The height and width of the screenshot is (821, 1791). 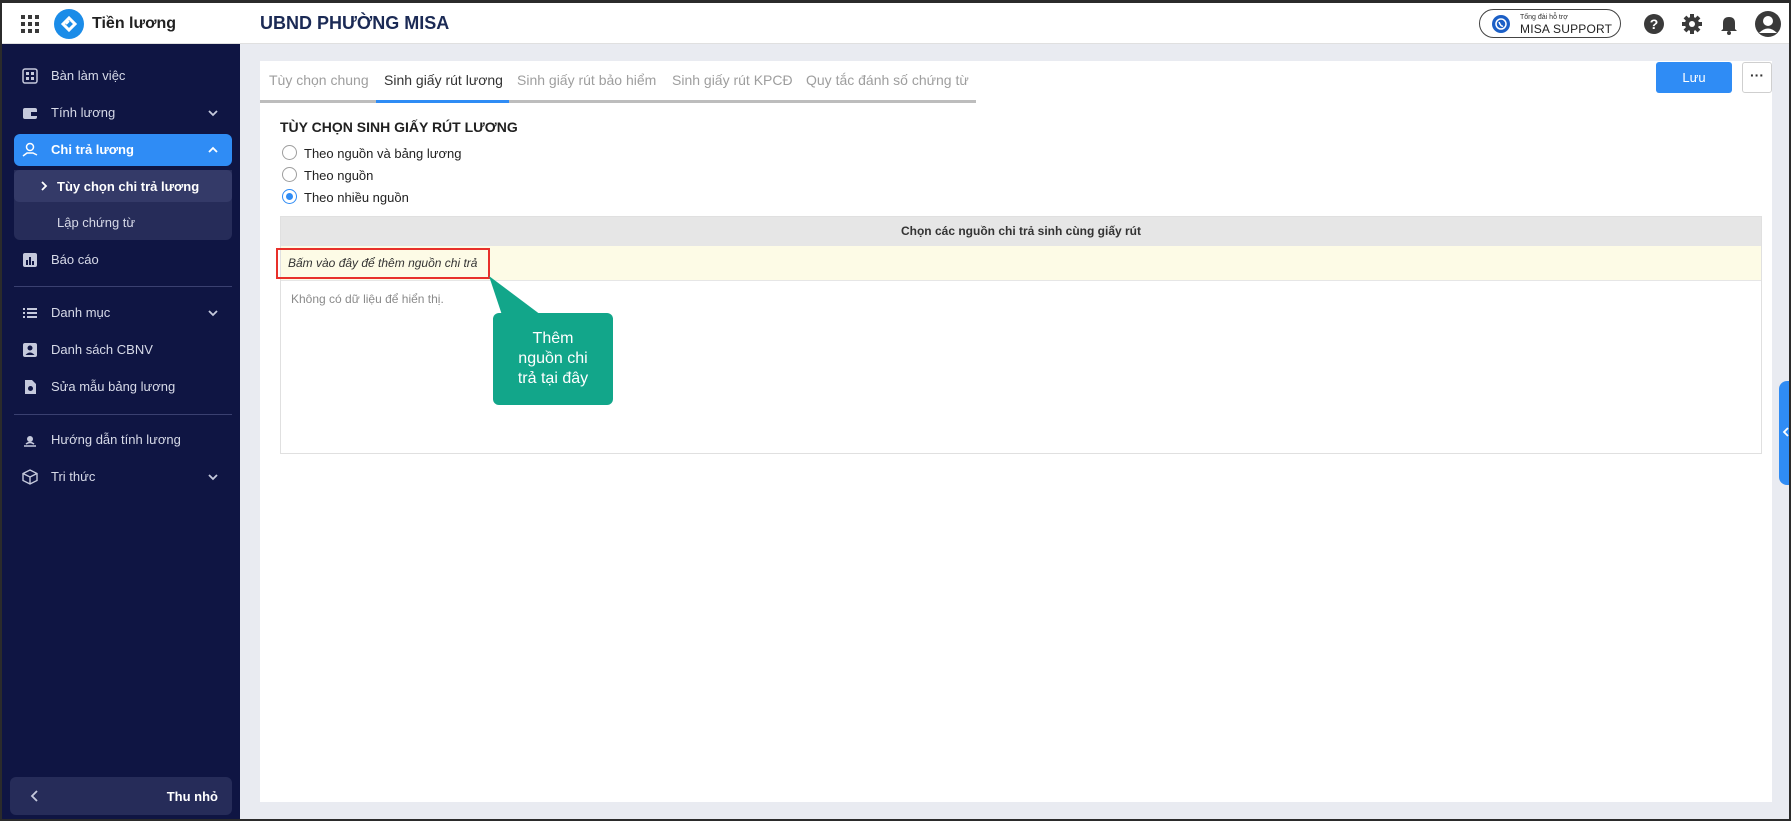 I want to click on sidebar-submenu: Tùy chọn chi trả lương Lập chứng từ, so click(x=123, y=205).